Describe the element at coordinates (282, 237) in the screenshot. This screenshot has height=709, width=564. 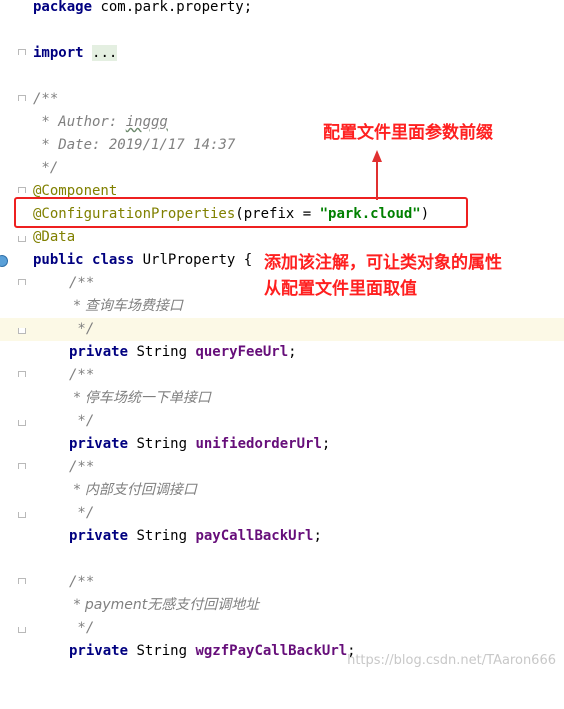
I see `code-line-data: @Data` at that location.